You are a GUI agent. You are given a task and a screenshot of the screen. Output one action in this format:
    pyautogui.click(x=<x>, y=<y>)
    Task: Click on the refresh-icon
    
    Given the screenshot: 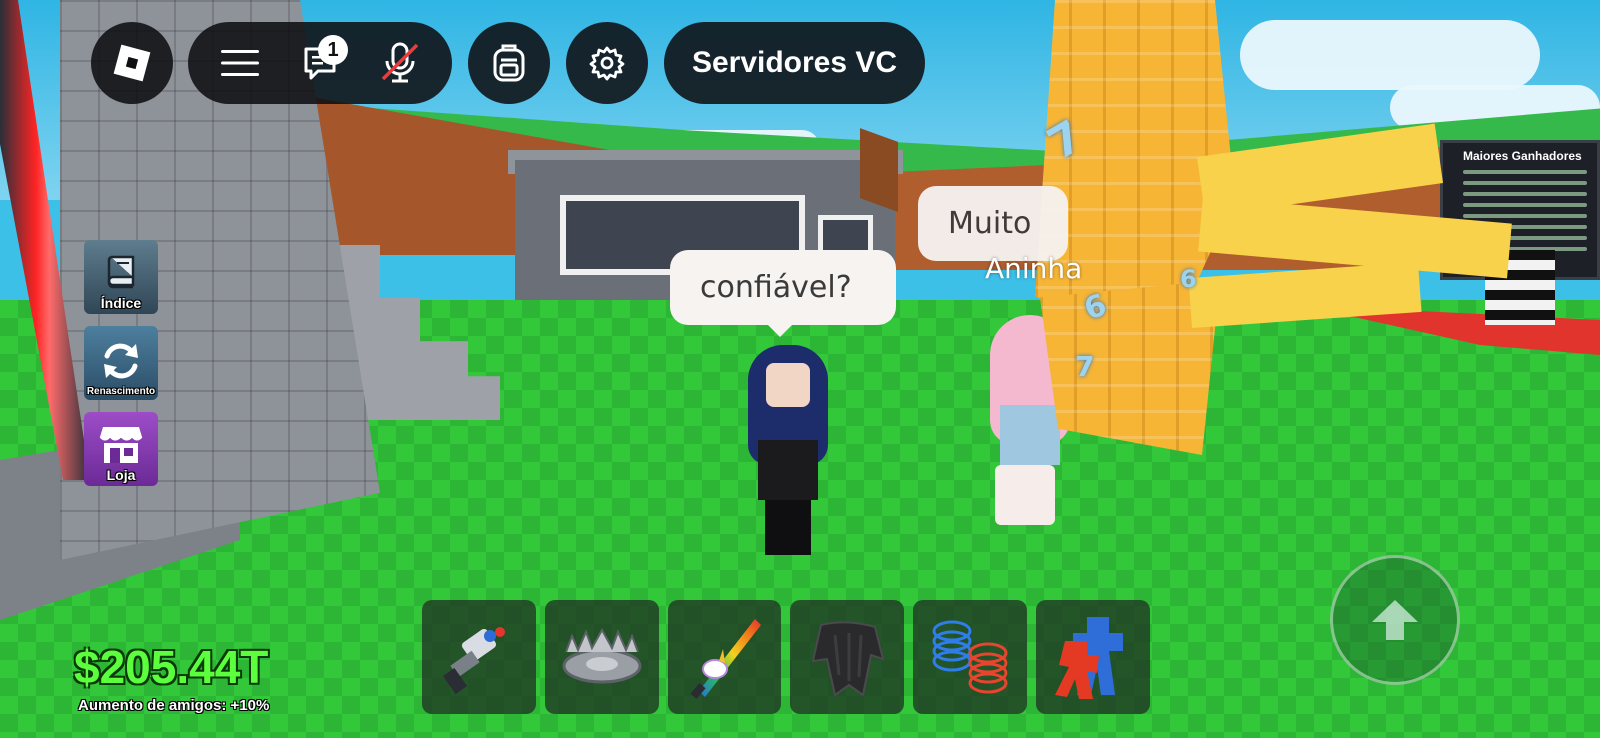 What is the action you would take?
    pyautogui.click(x=121, y=361)
    